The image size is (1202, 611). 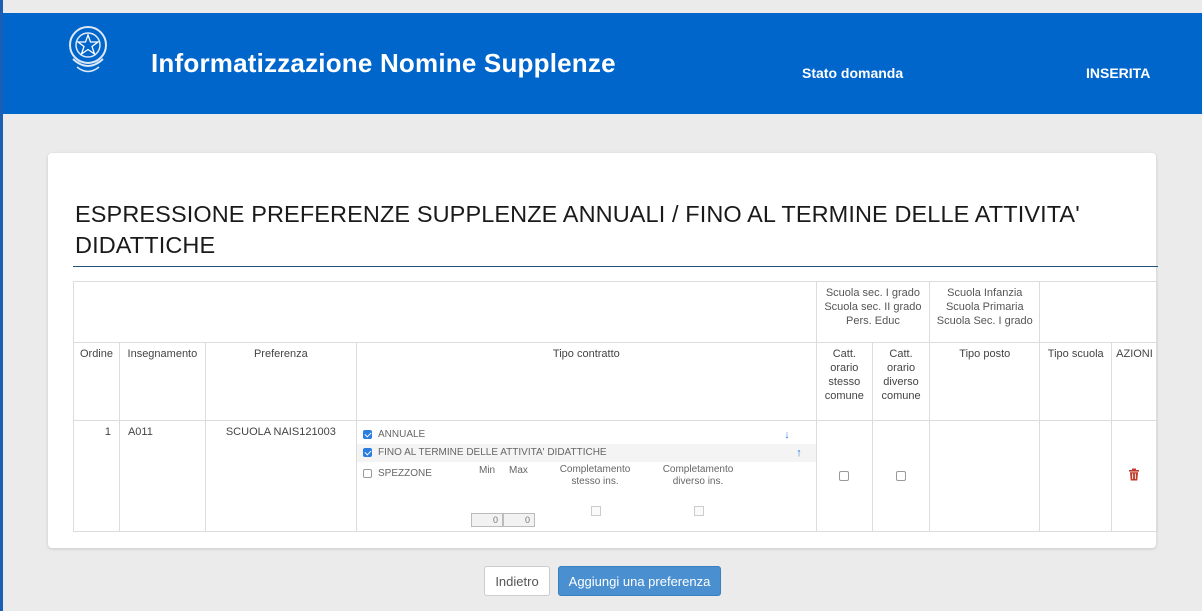 What do you see at coordinates (853, 73) in the screenshot?
I see `status-label: Stato domanda` at bounding box center [853, 73].